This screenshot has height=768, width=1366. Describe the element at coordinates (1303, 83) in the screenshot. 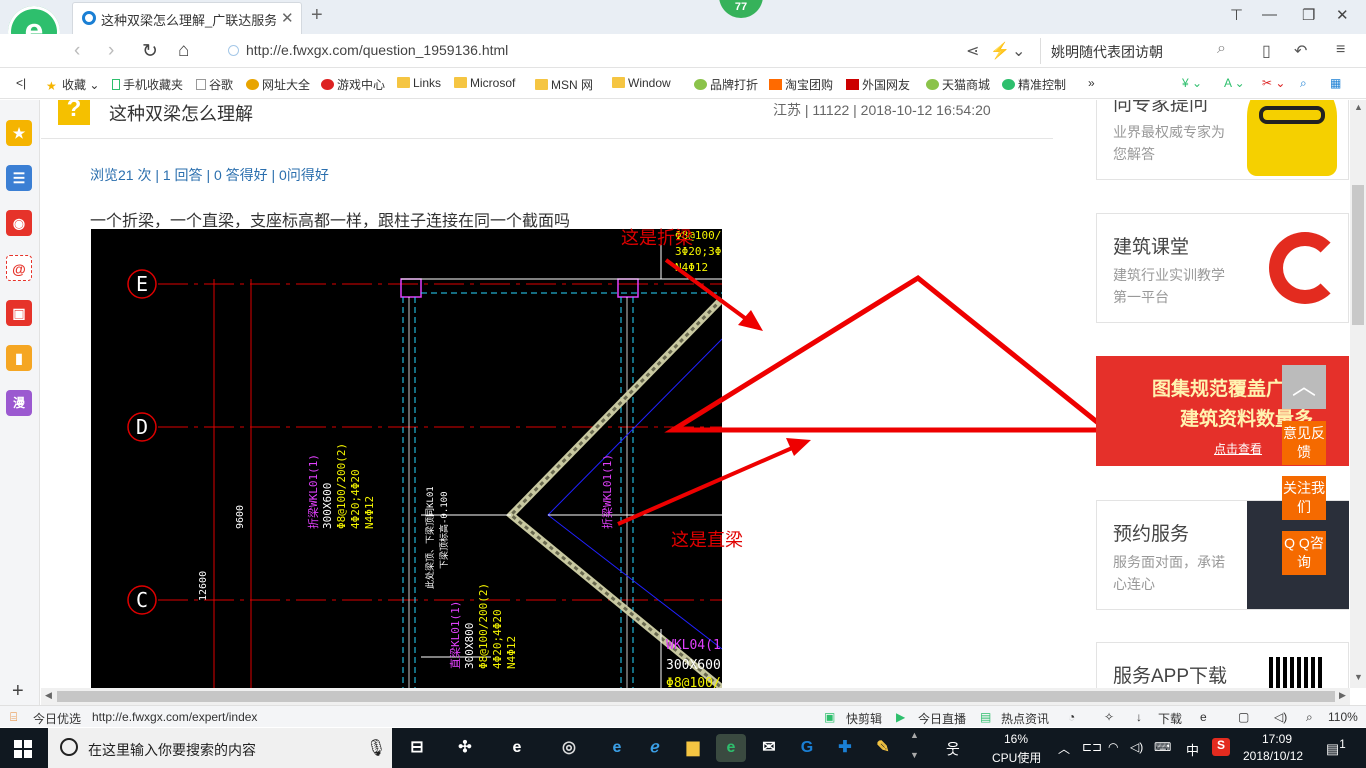

I see `zoom-icon: ⌕` at that location.